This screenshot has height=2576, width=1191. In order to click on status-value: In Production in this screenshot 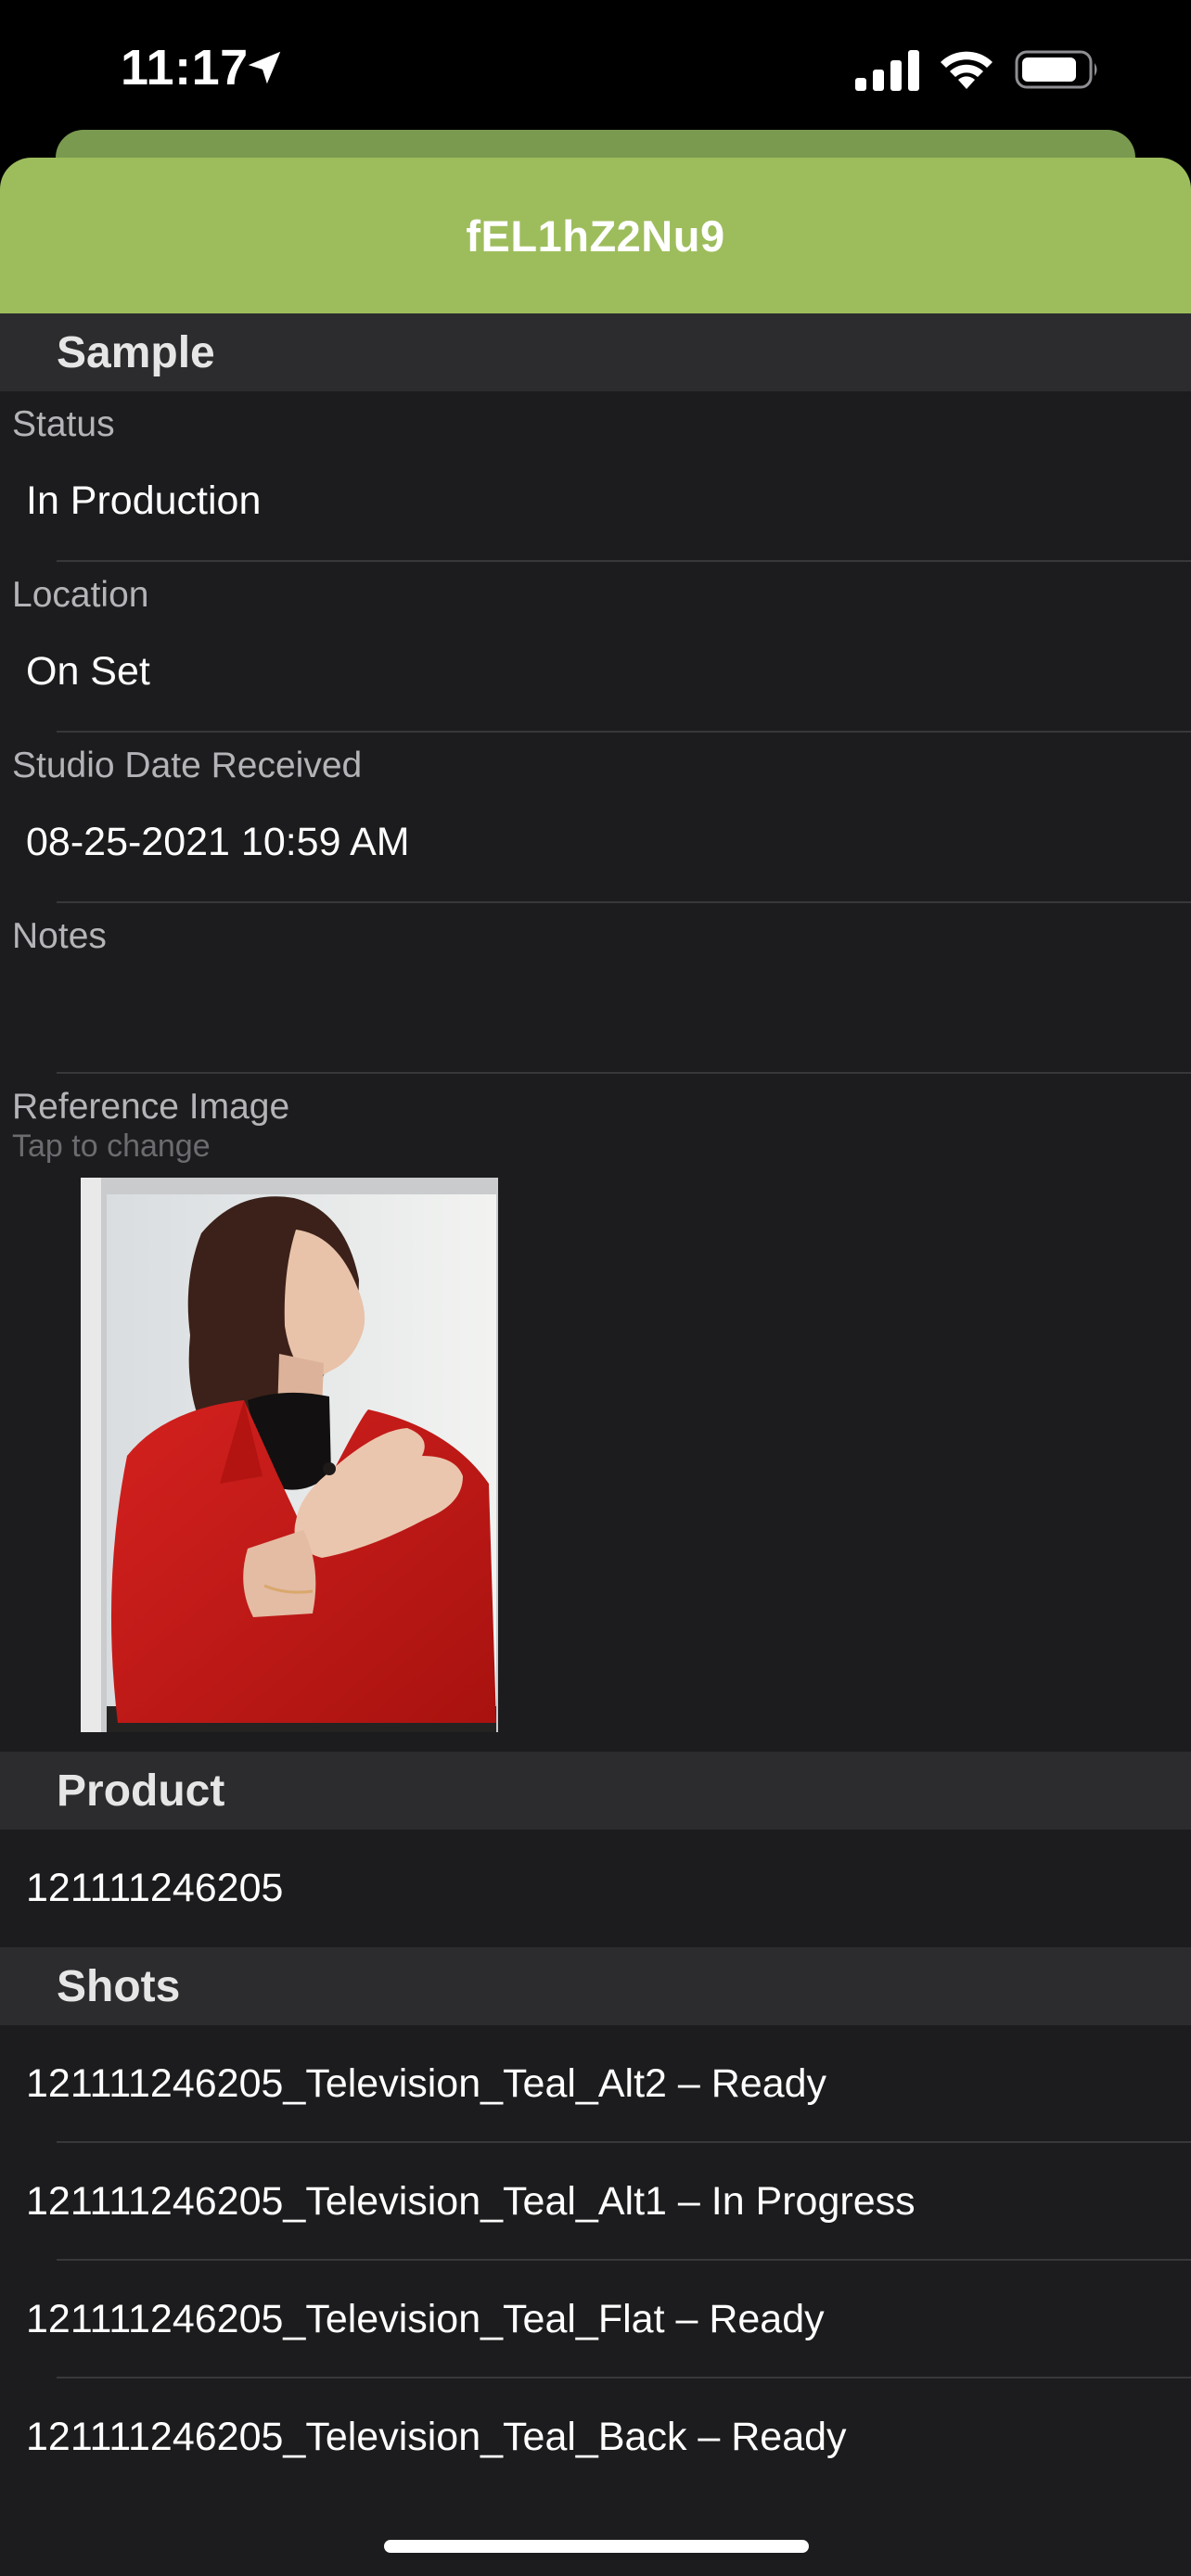, I will do `click(144, 501)`.